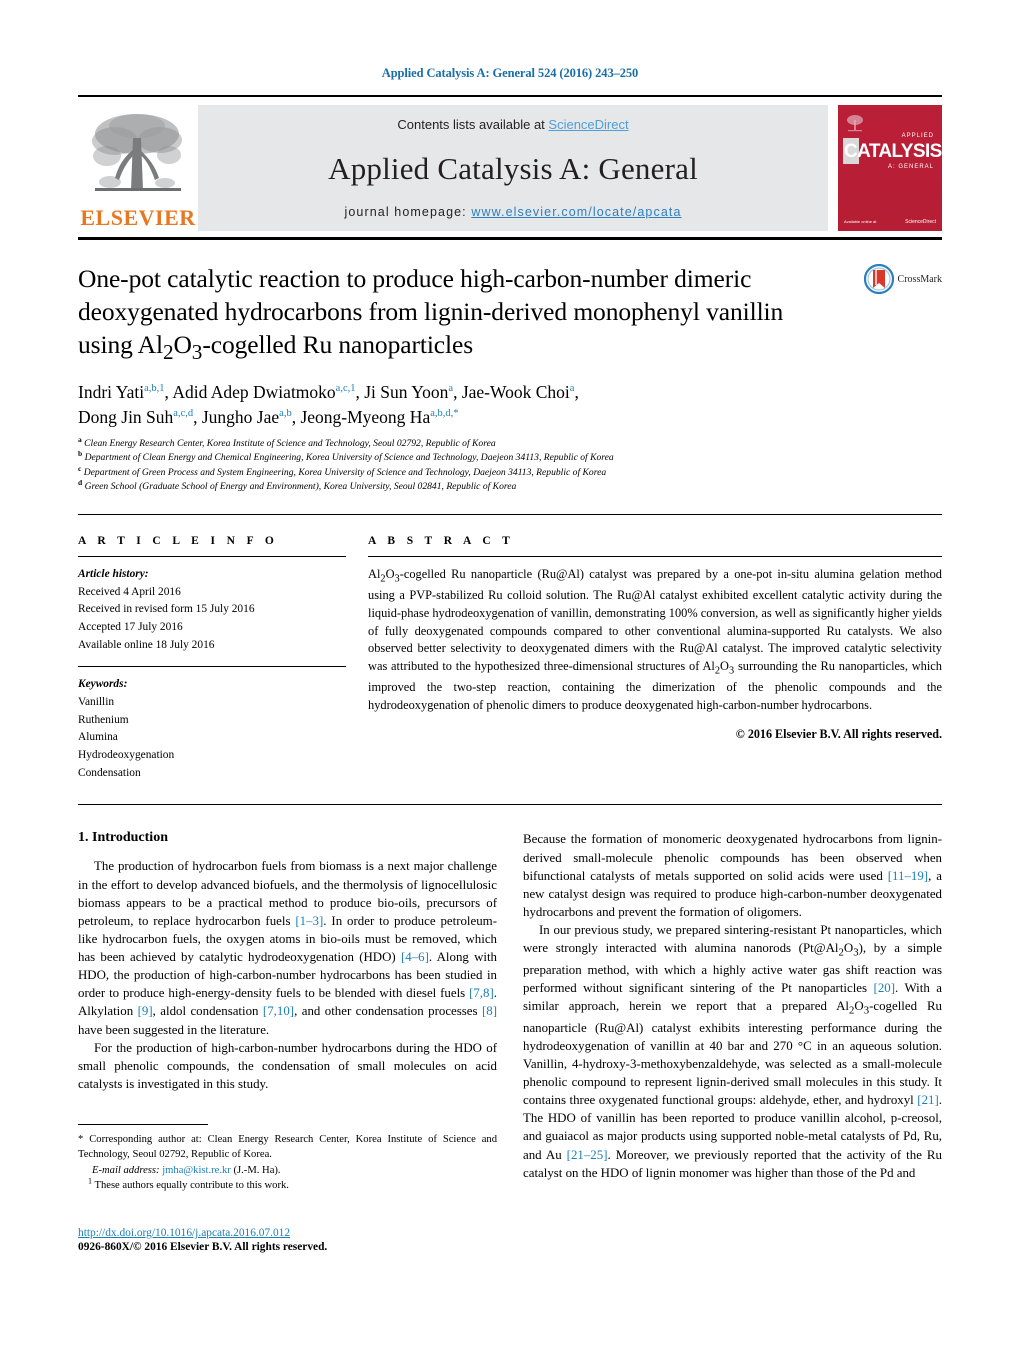 Image resolution: width=1020 pixels, height=1351 pixels. What do you see at coordinates (444, 414) in the screenshot?
I see `author-affil-marks: a,b,d,*` at bounding box center [444, 414].